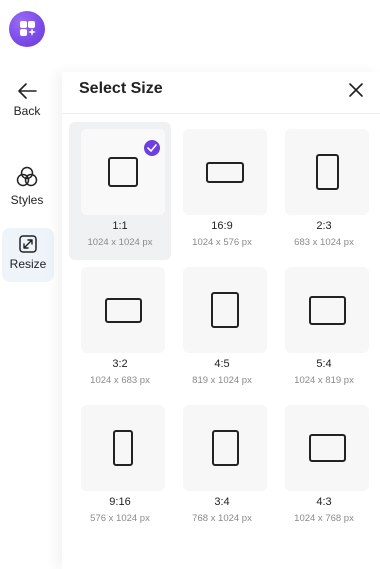  What do you see at coordinates (222, 364) in the screenshot?
I see `size-ratio: 4:5` at bounding box center [222, 364].